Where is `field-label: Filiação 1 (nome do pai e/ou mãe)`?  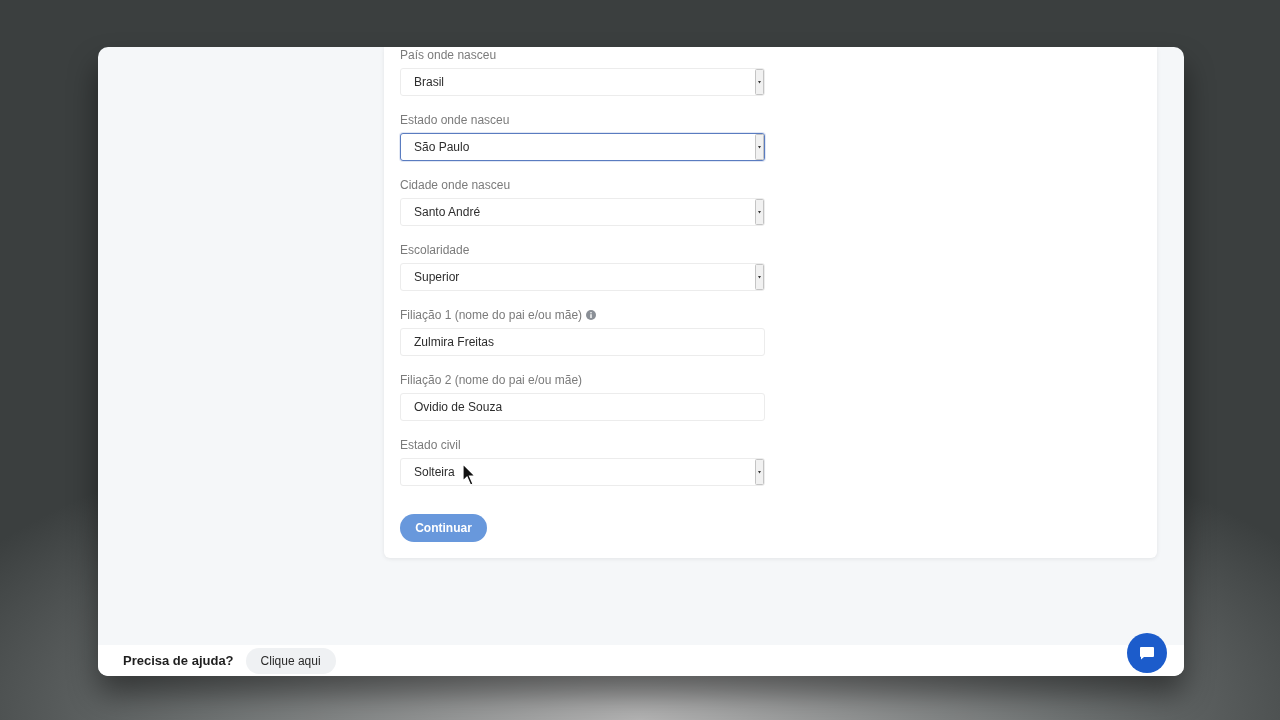 field-label: Filiação 1 (nome do pai e/ou mãe) is located at coordinates (491, 315).